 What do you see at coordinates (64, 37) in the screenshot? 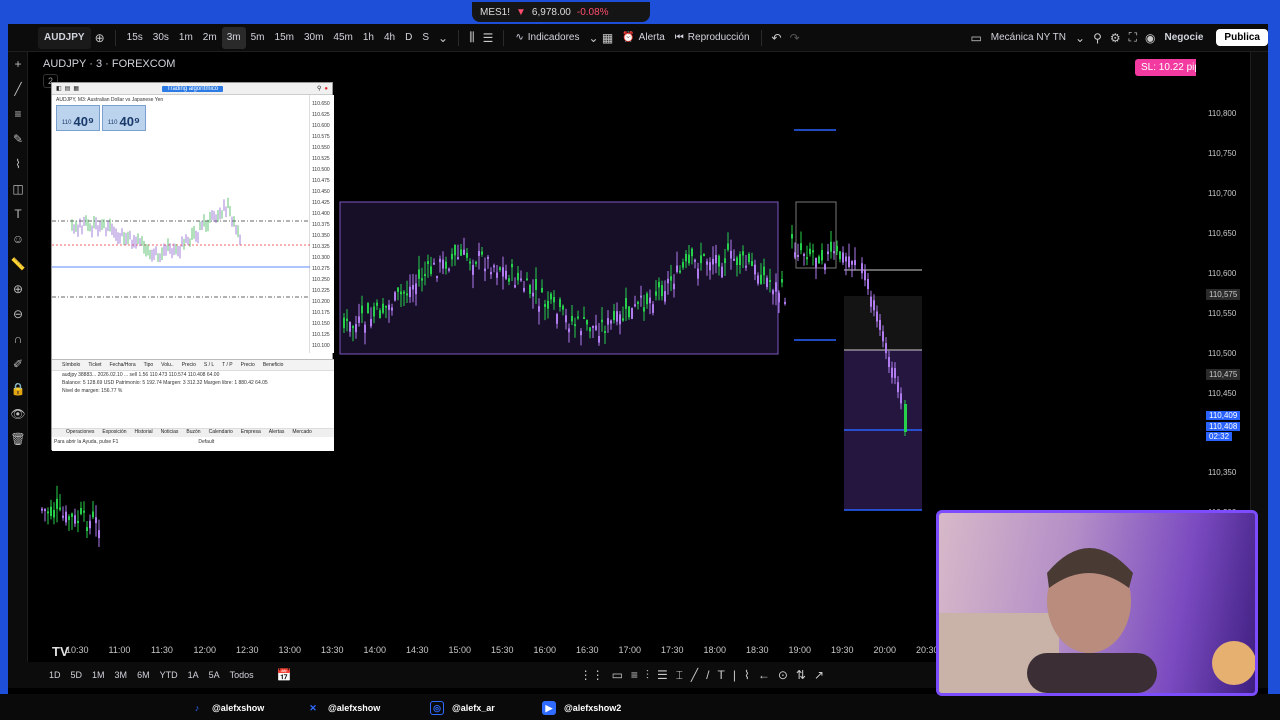
I see `symbol-search-button: AUDJPY` at bounding box center [64, 37].